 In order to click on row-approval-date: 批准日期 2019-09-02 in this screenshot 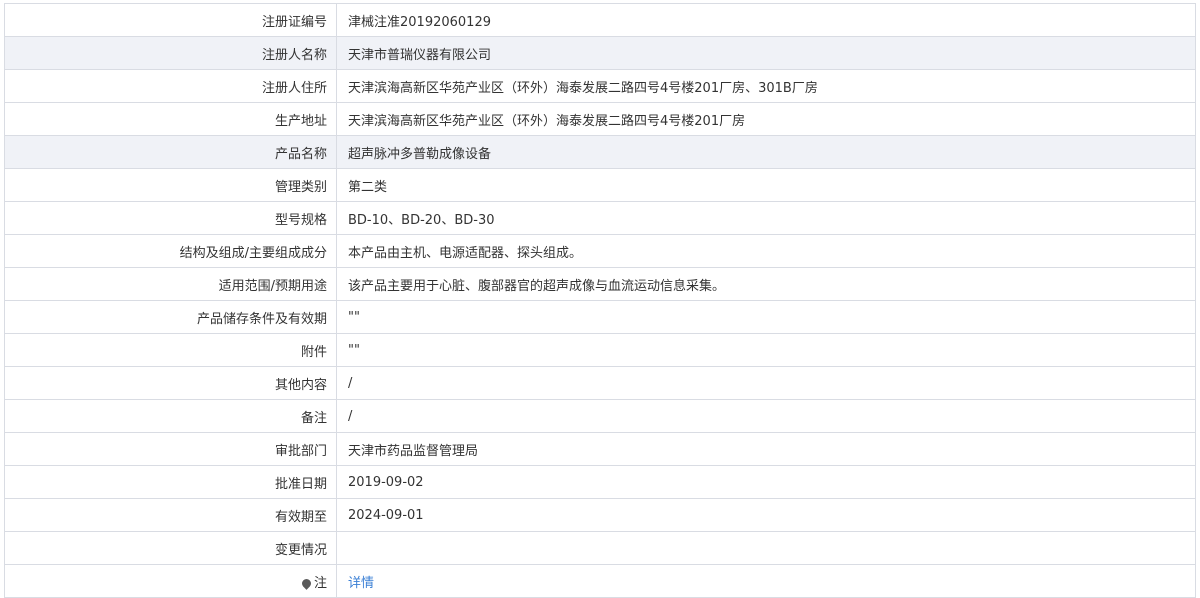, I will do `click(600, 482)`.